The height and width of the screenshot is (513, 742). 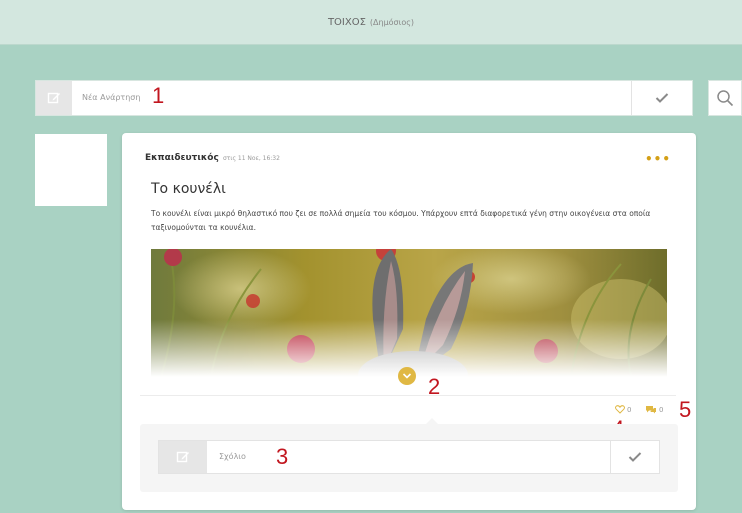 What do you see at coordinates (661, 409) in the screenshot?
I see `comment-count: 0` at bounding box center [661, 409].